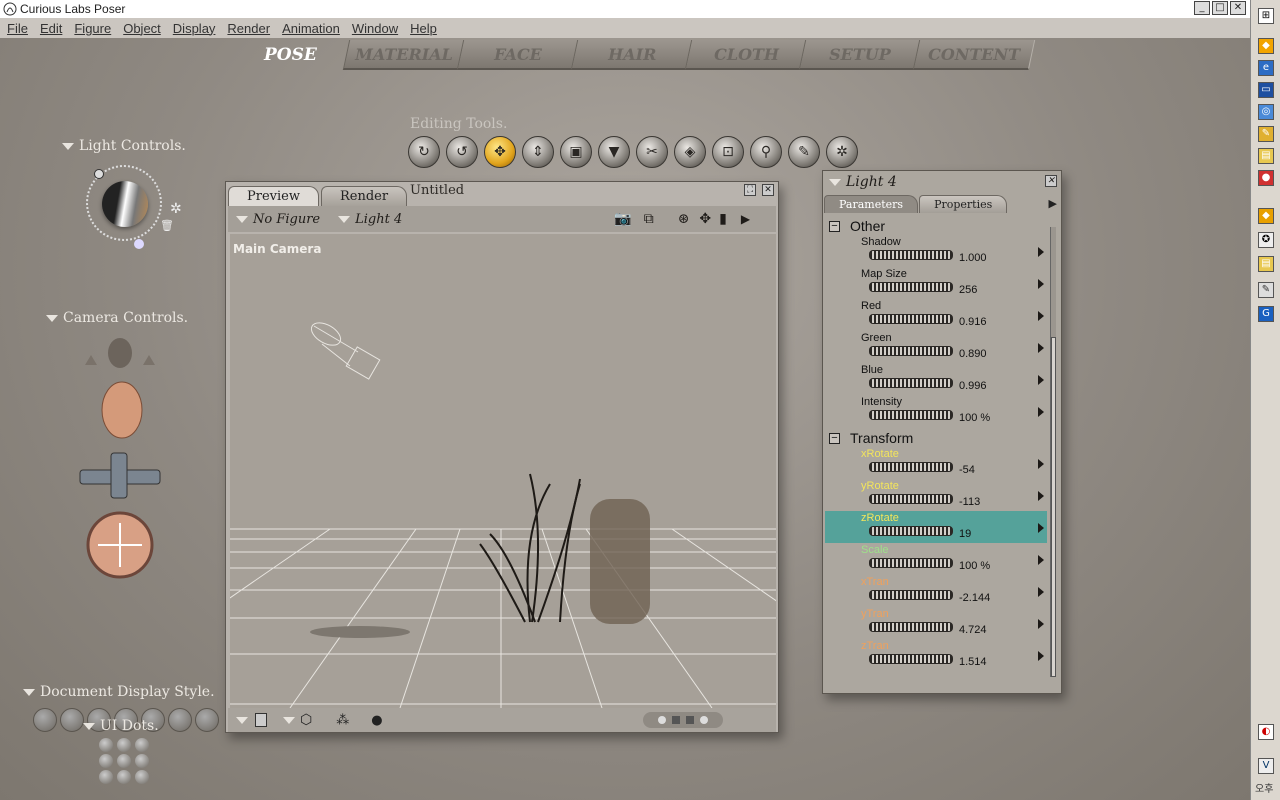 The width and height of the screenshot is (1280, 800). What do you see at coordinates (120, 475) in the screenshot?
I see `move-camera-xz-icon` at bounding box center [120, 475].